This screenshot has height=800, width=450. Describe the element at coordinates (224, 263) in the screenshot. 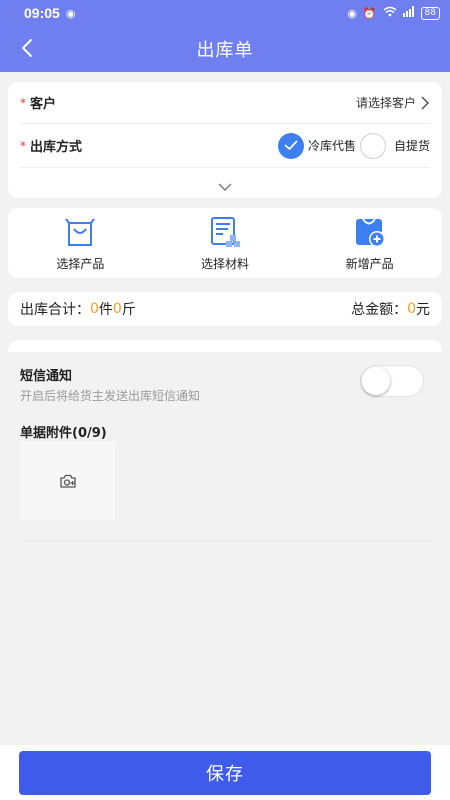

I see `tool-label: 选择材料` at that location.